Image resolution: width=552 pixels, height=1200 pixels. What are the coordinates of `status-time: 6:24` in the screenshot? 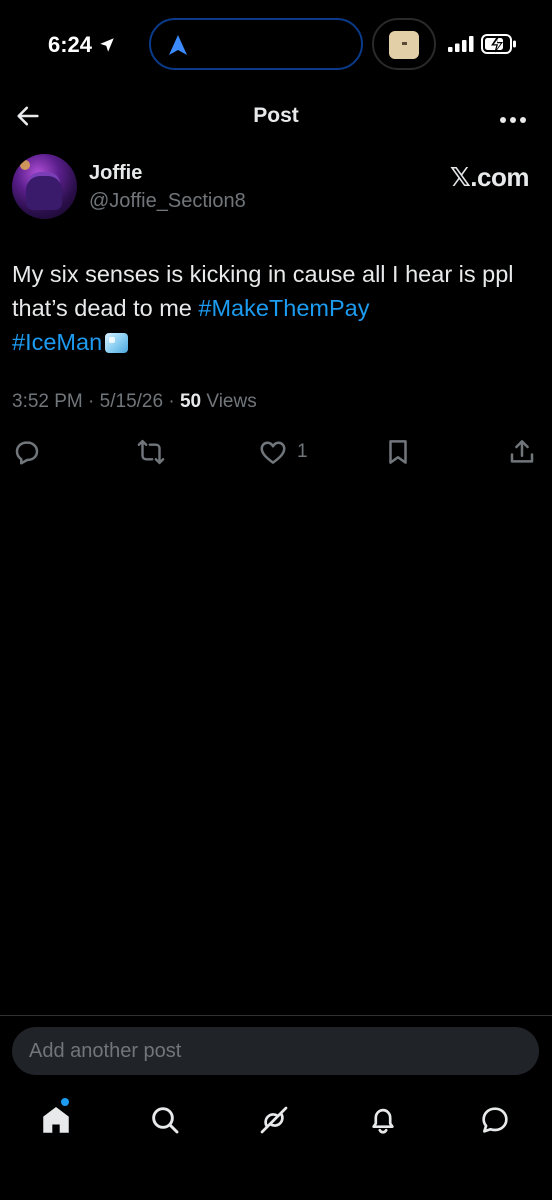 It's located at (70, 44).